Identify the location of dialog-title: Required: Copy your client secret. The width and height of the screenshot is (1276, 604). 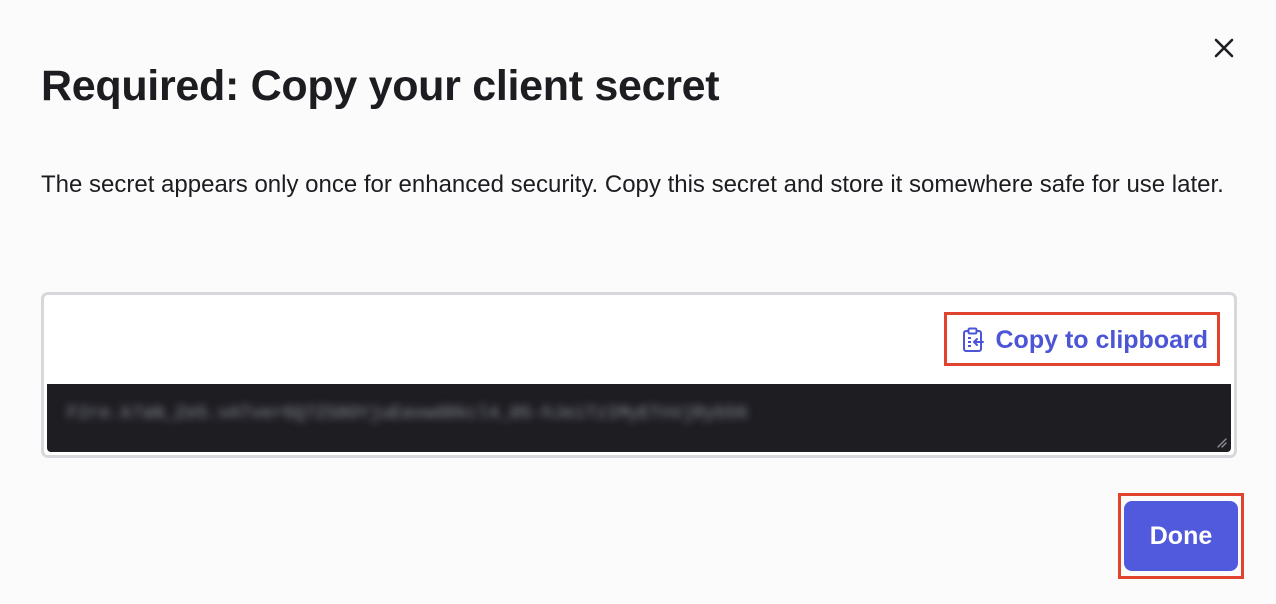
(380, 86).